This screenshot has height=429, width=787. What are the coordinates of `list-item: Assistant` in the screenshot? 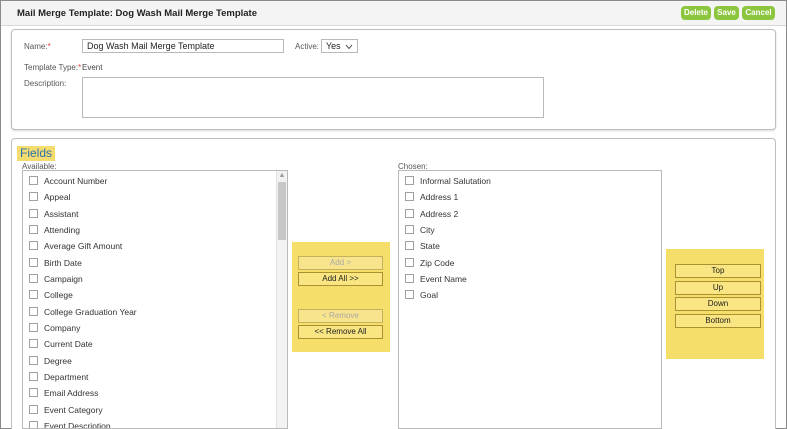 It's located at (54, 213).